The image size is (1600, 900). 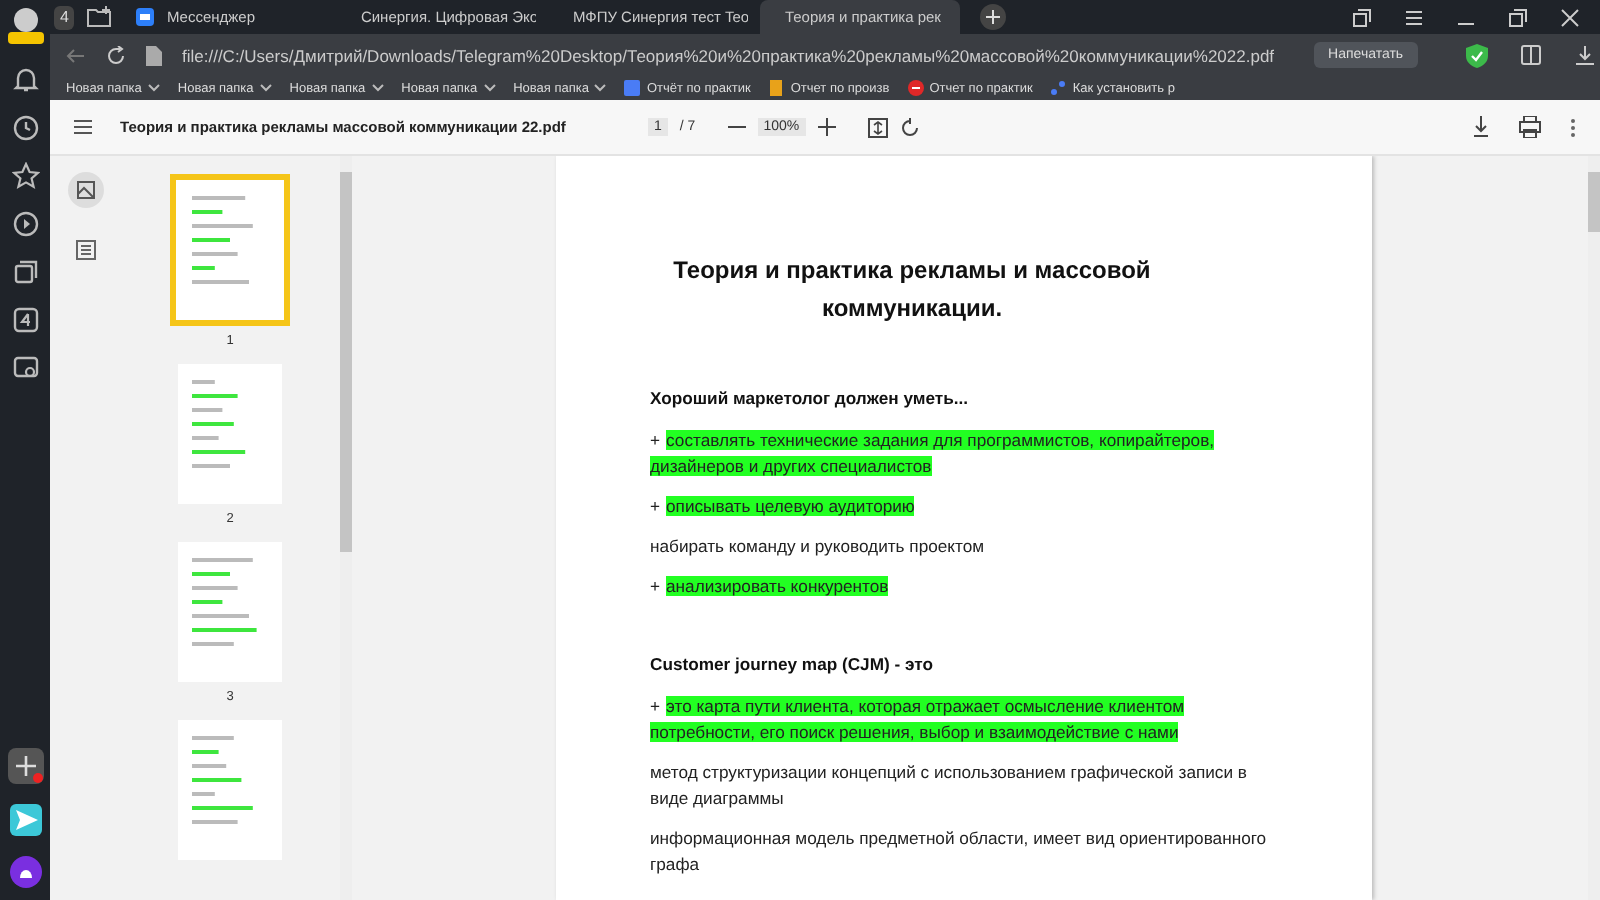 I want to click on answer-option: метод структуризации концепций с использованием графической записи в виде диаграммы, so click(x=962, y=786).